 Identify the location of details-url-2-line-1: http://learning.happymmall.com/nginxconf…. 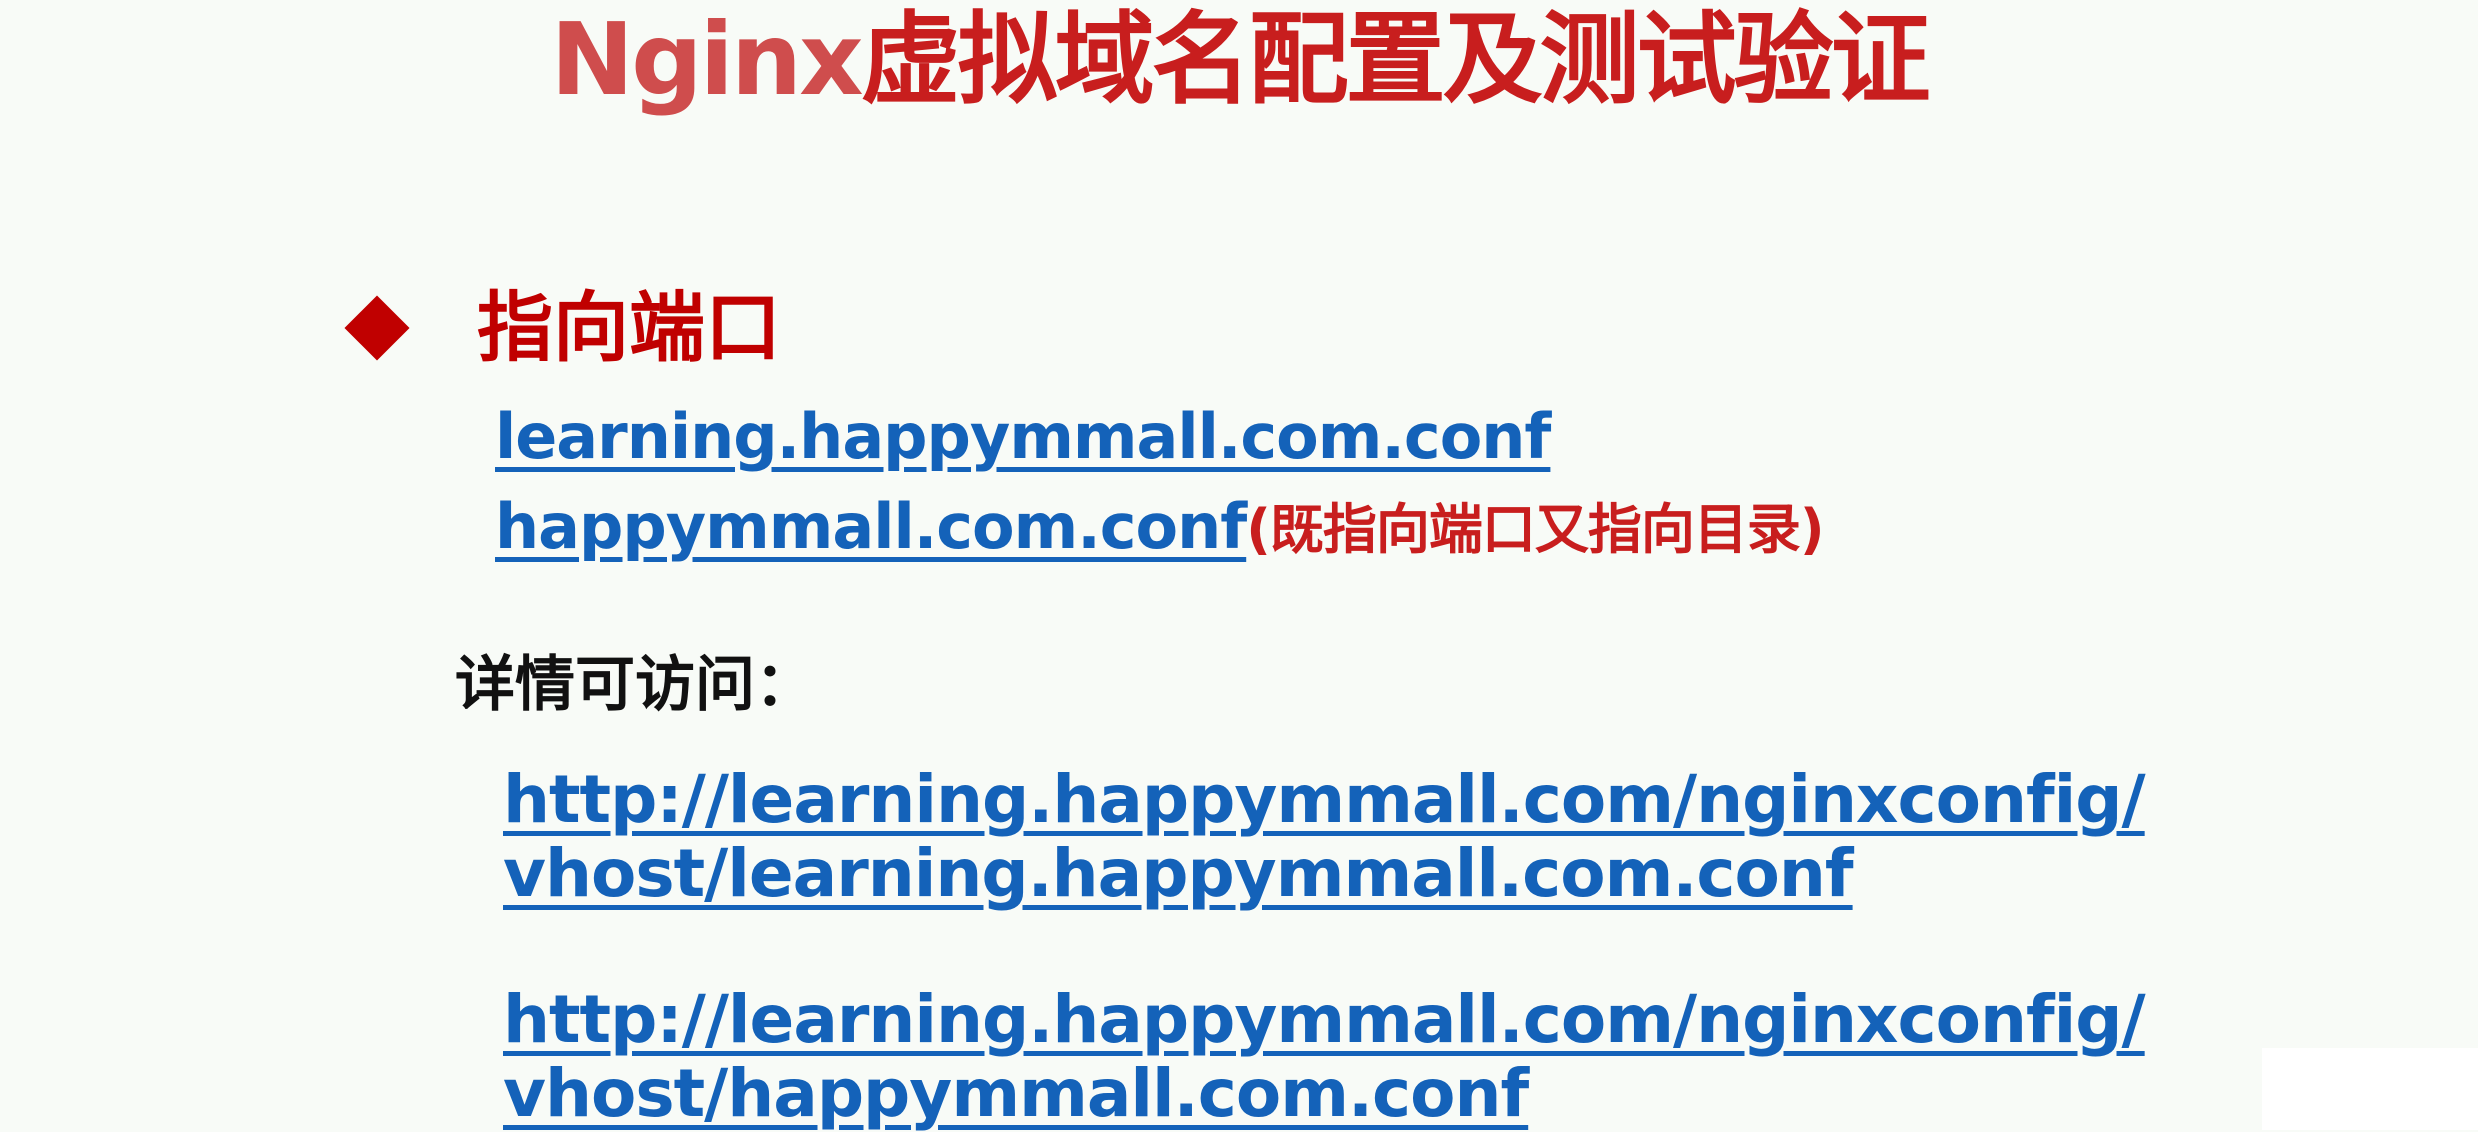
(1353, 1020).